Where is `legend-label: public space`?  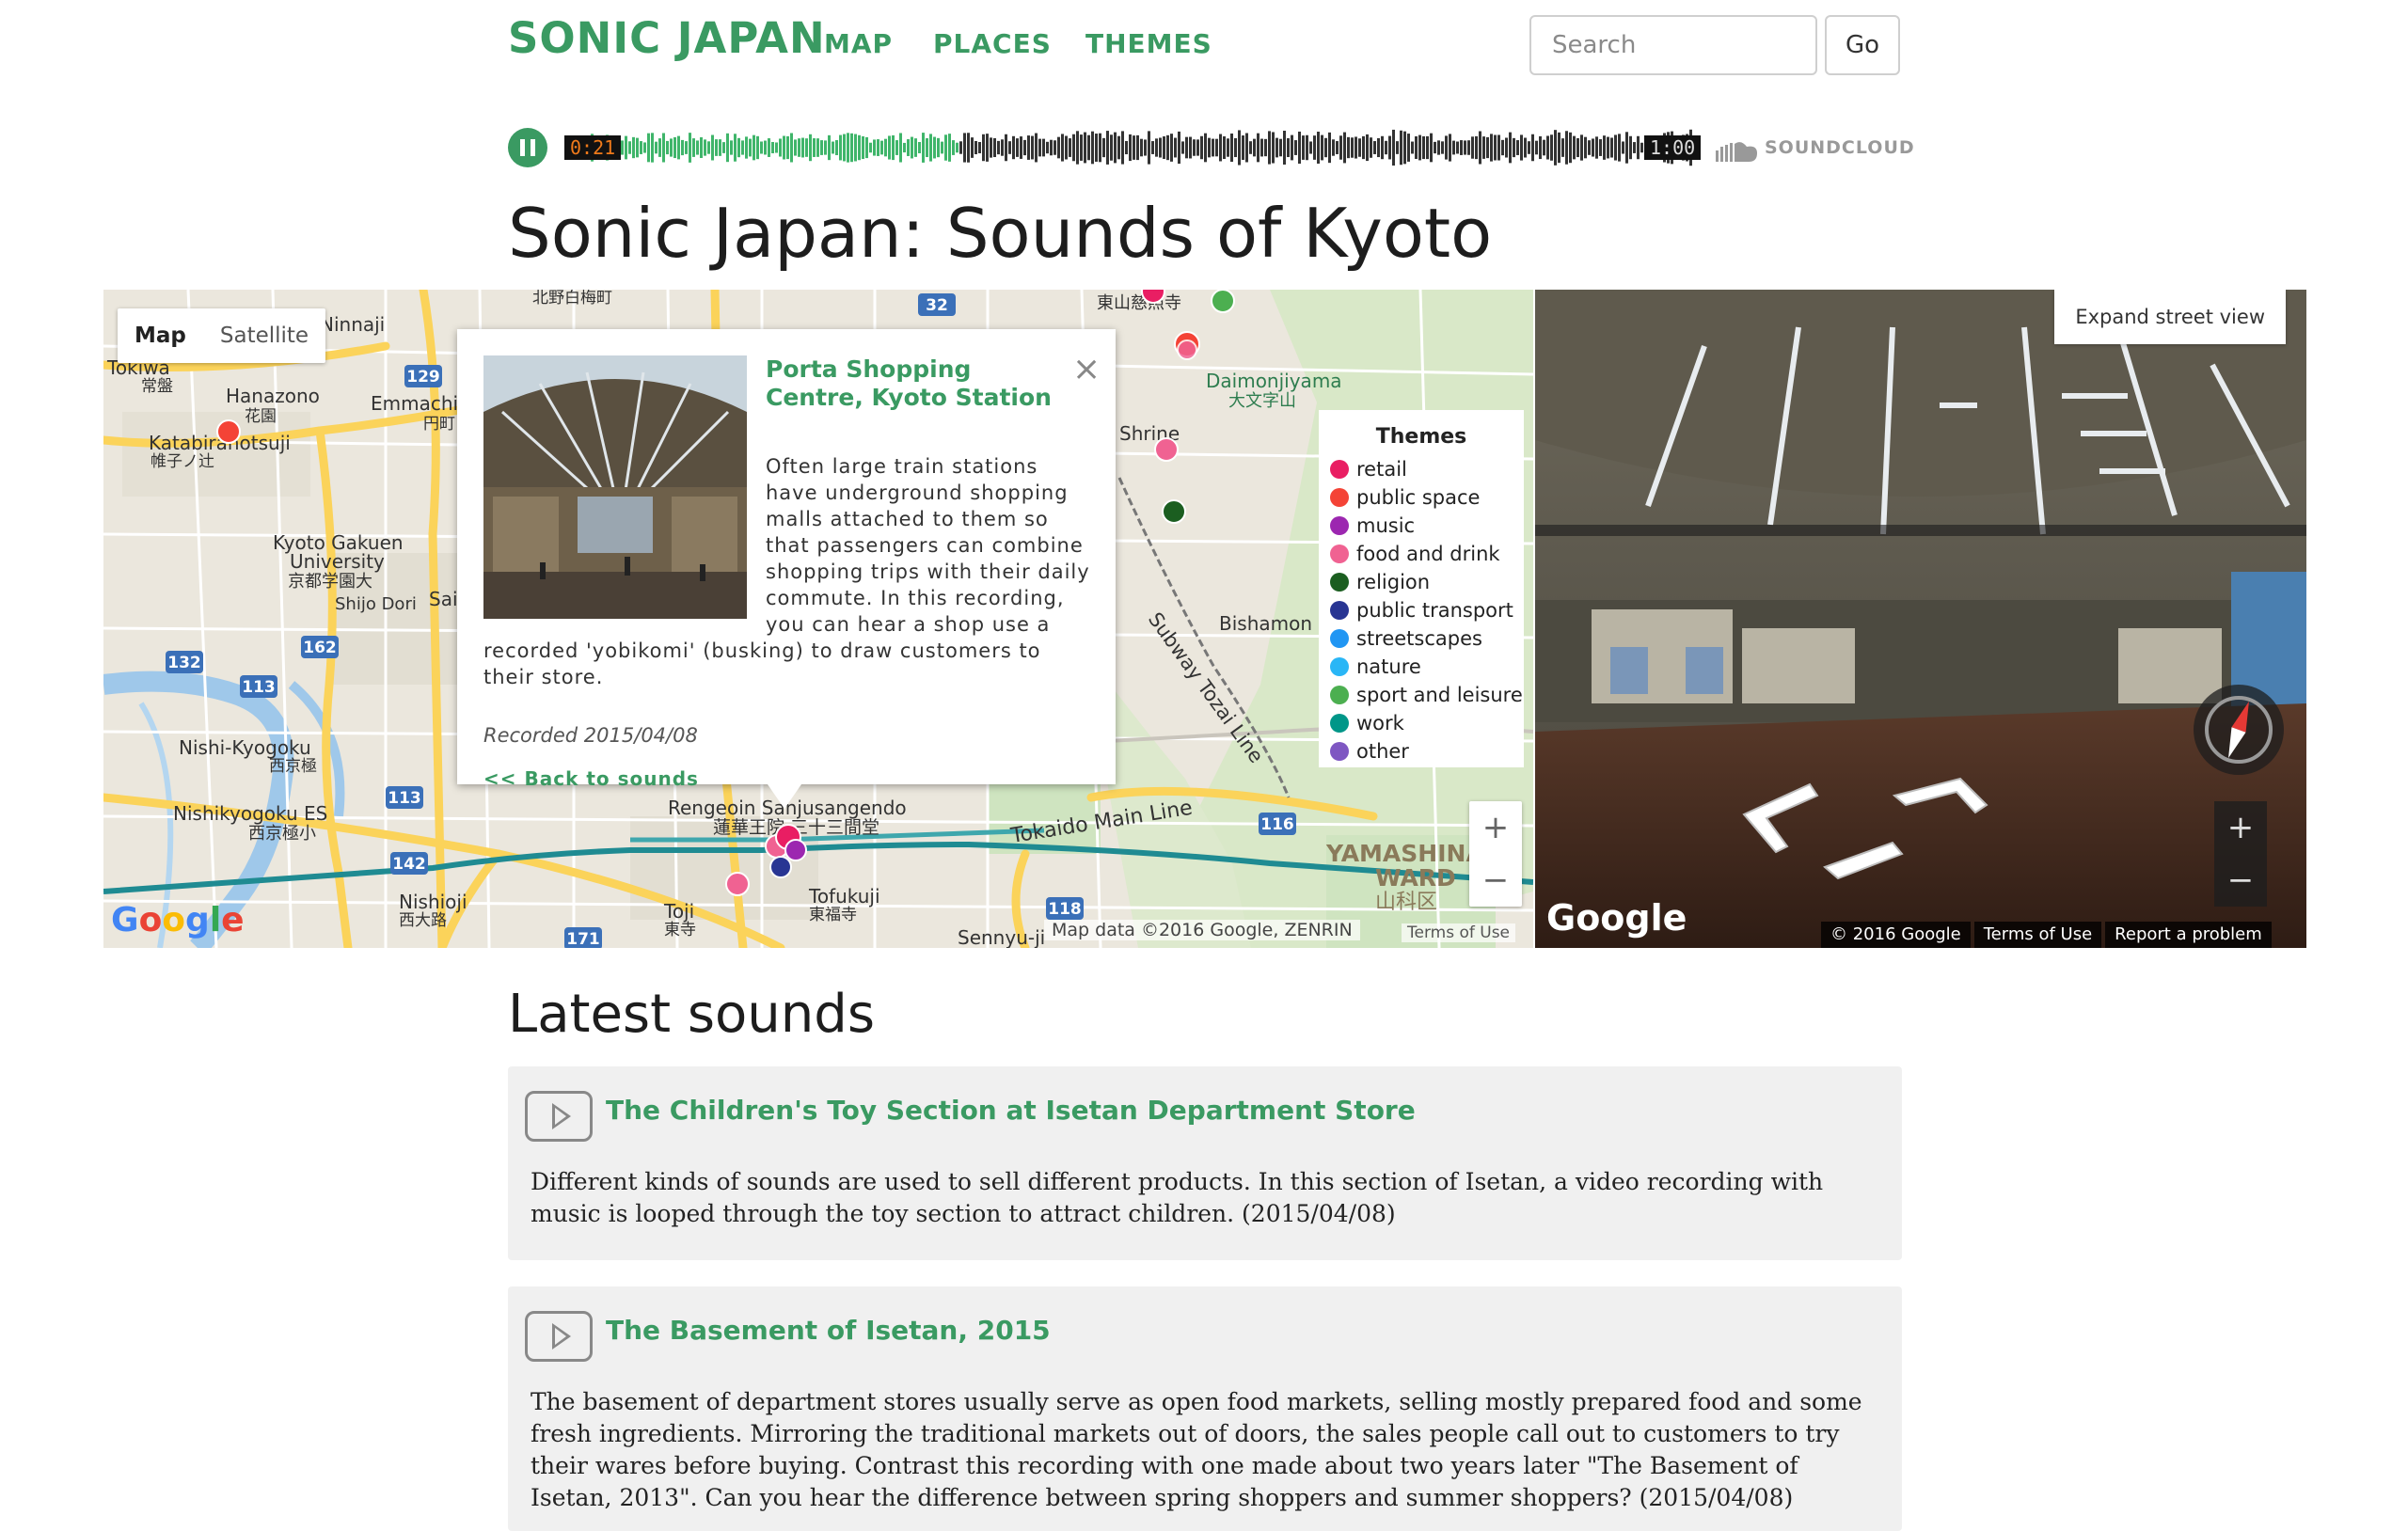 legend-label: public space is located at coordinates (1419, 497).